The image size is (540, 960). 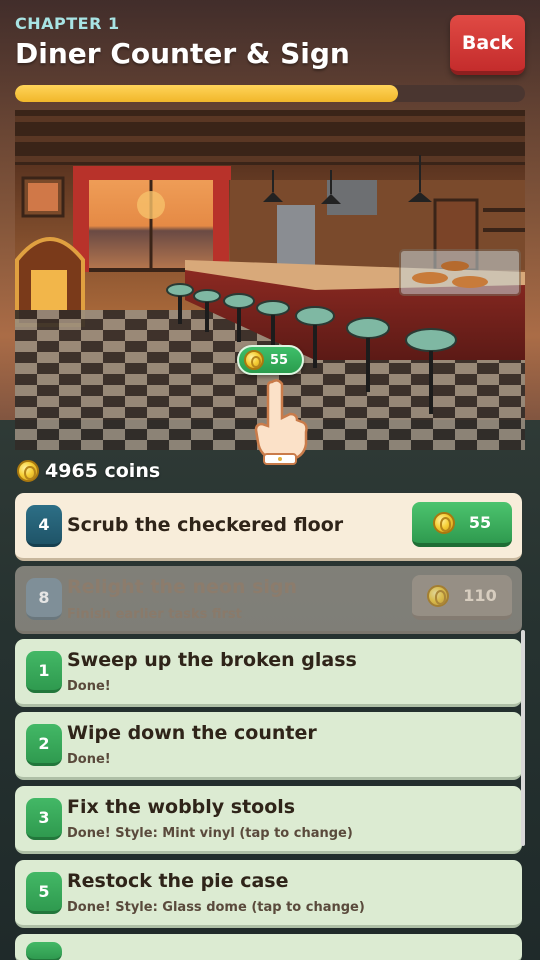 I want to click on wallet: 4965 coins, so click(x=88, y=471).